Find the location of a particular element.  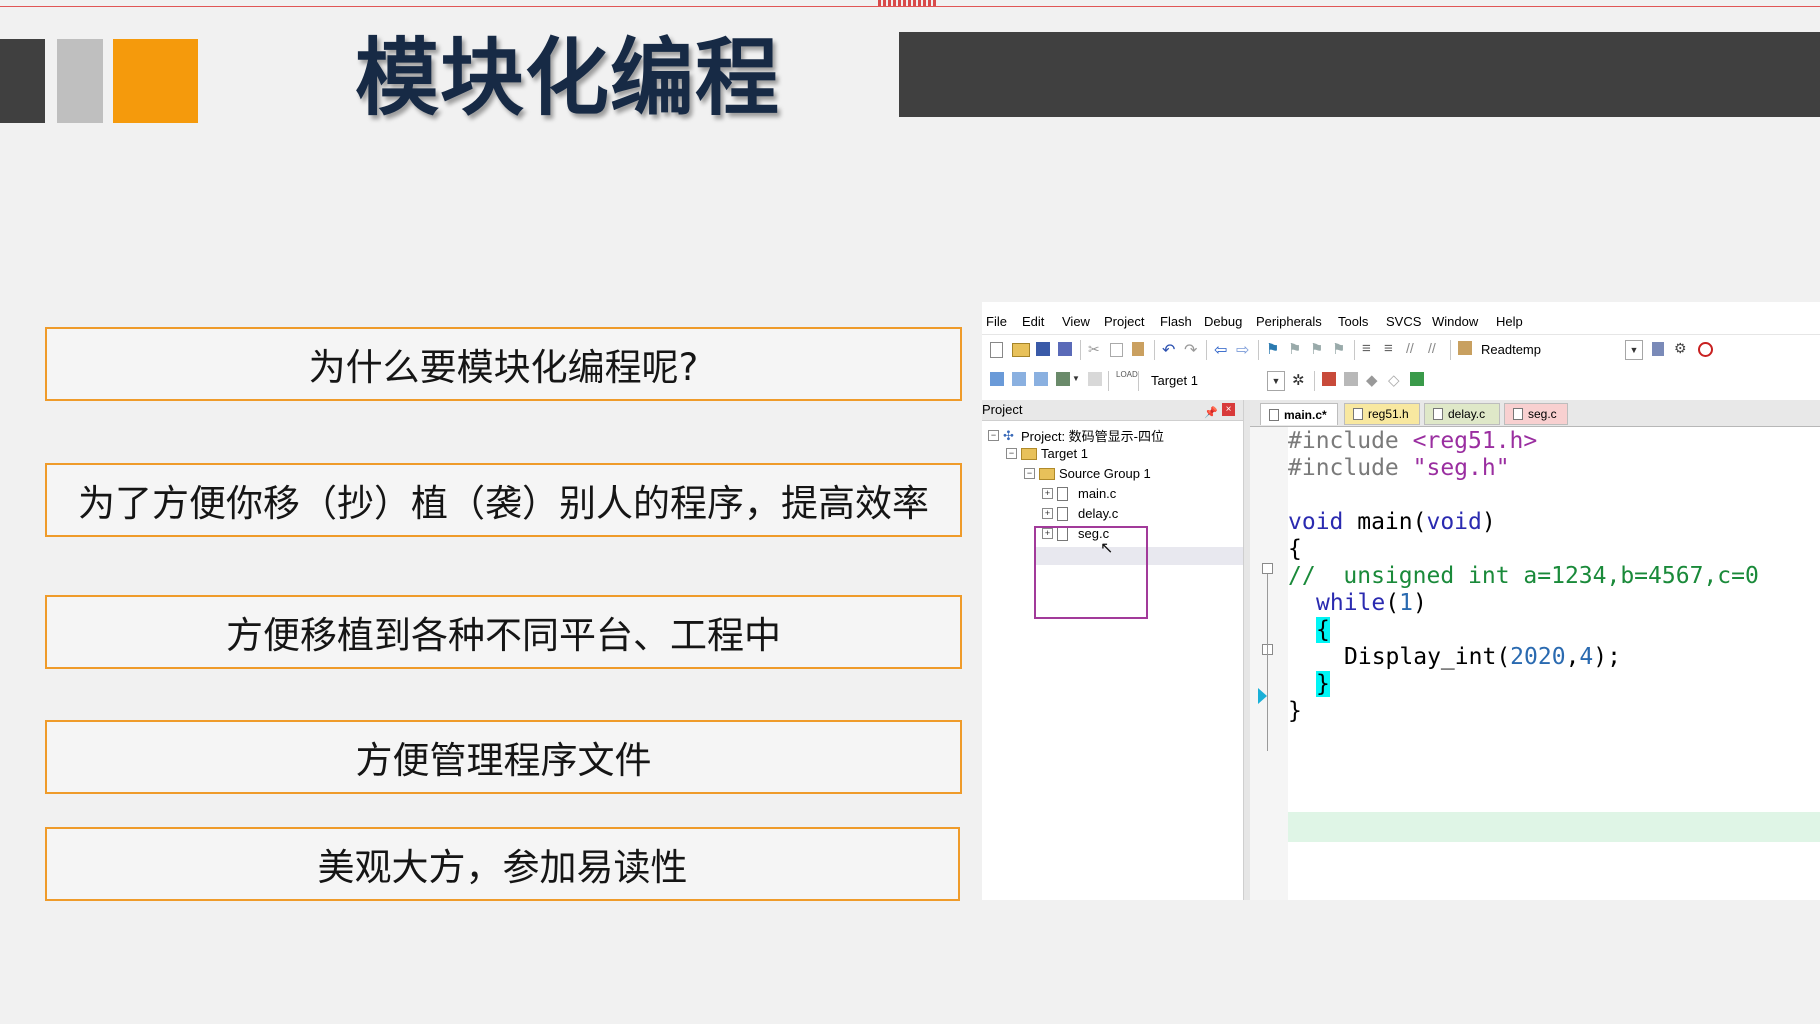

nav-forward-icon: ⇨ is located at coordinates (1244, 349).